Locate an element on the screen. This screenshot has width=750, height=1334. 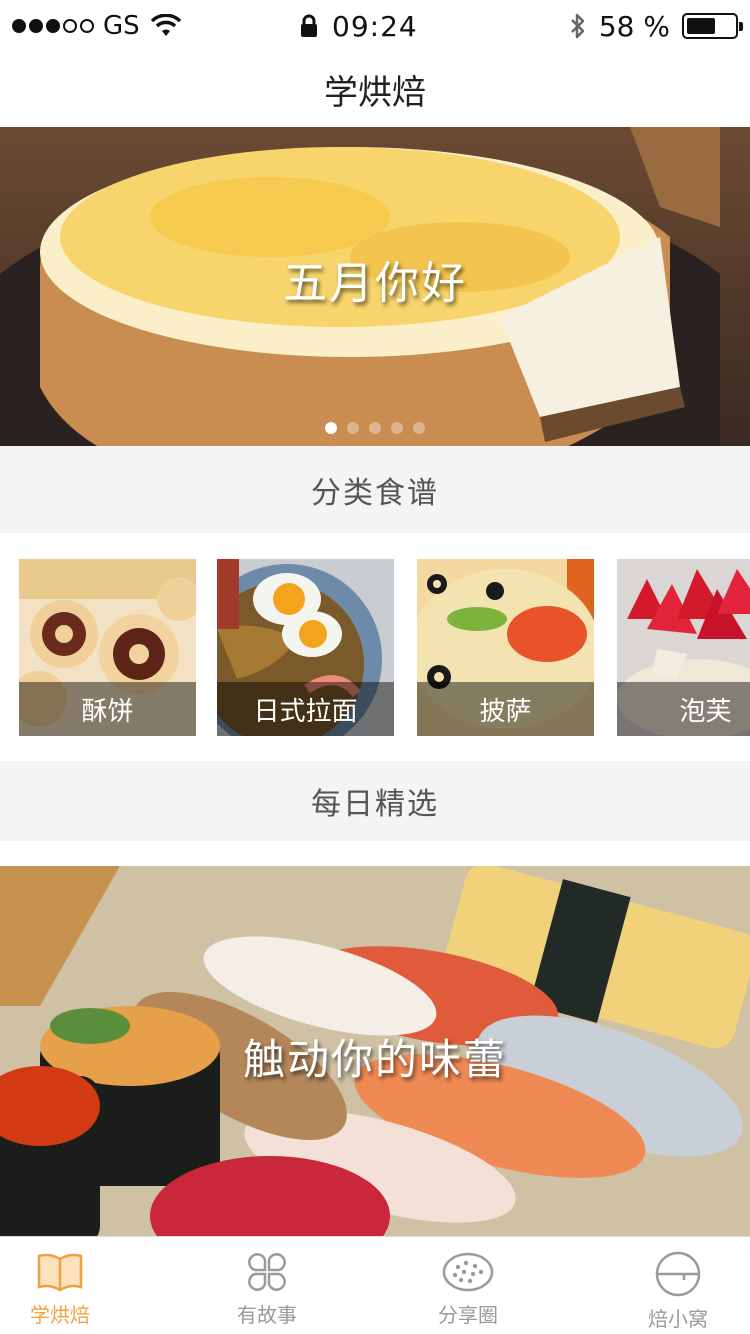
battery-icon is located at coordinates (712, 26).